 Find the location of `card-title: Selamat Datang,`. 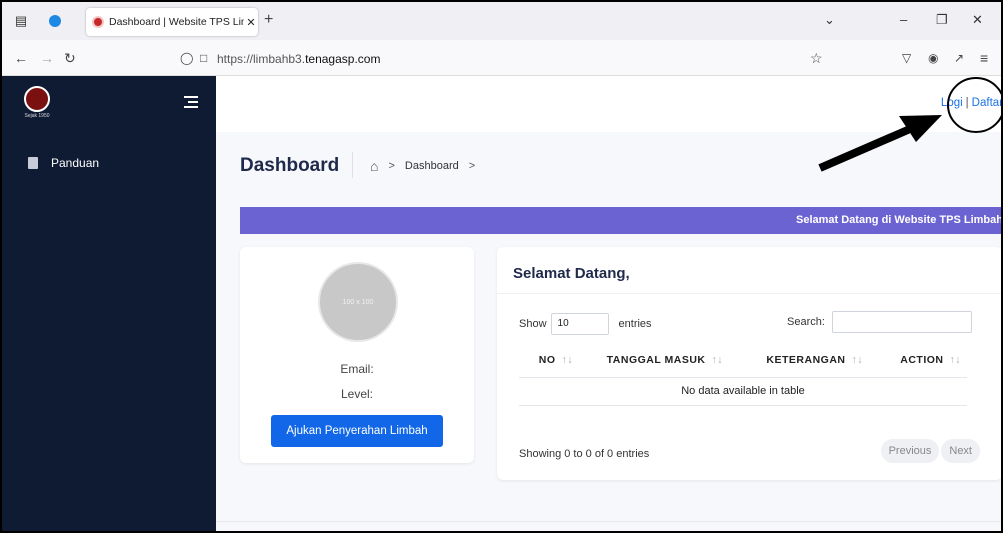

card-title: Selamat Datang, is located at coordinates (571, 273).